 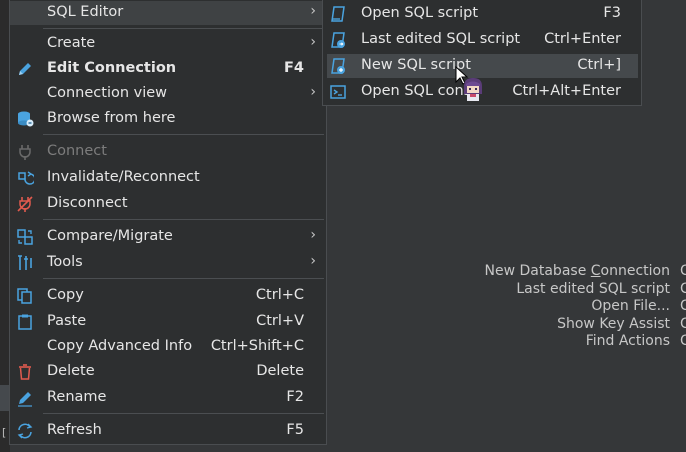 What do you see at coordinates (25, 296) in the screenshot?
I see `copy-icon` at bounding box center [25, 296].